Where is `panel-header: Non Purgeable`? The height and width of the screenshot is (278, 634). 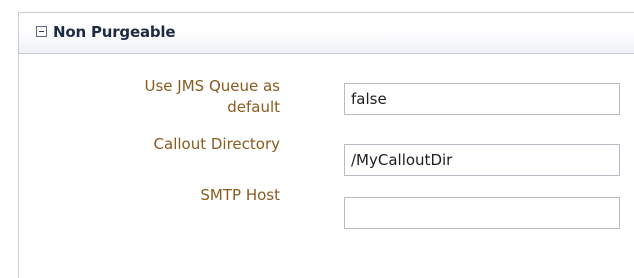
panel-header: Non Purgeable is located at coordinates (326, 33).